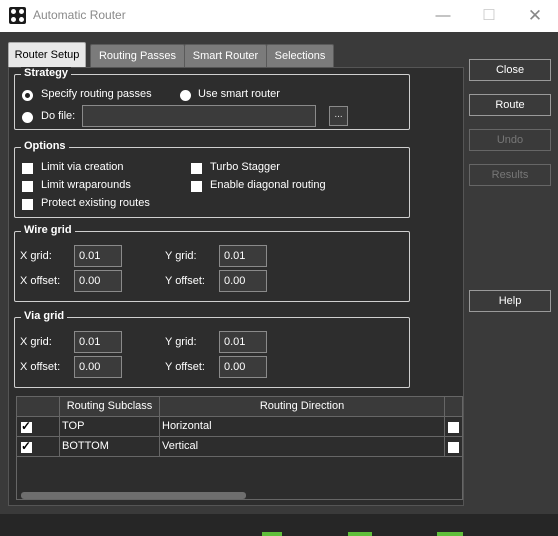  I want to click on do-file-input, so click(199, 116).